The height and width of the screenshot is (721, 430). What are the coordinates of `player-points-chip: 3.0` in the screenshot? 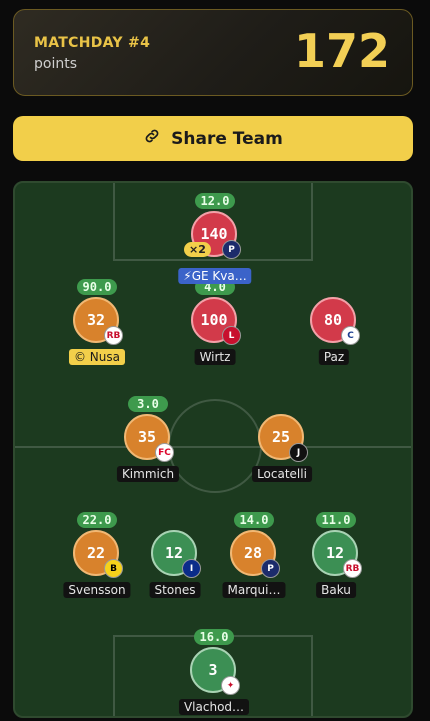 It's located at (148, 404).